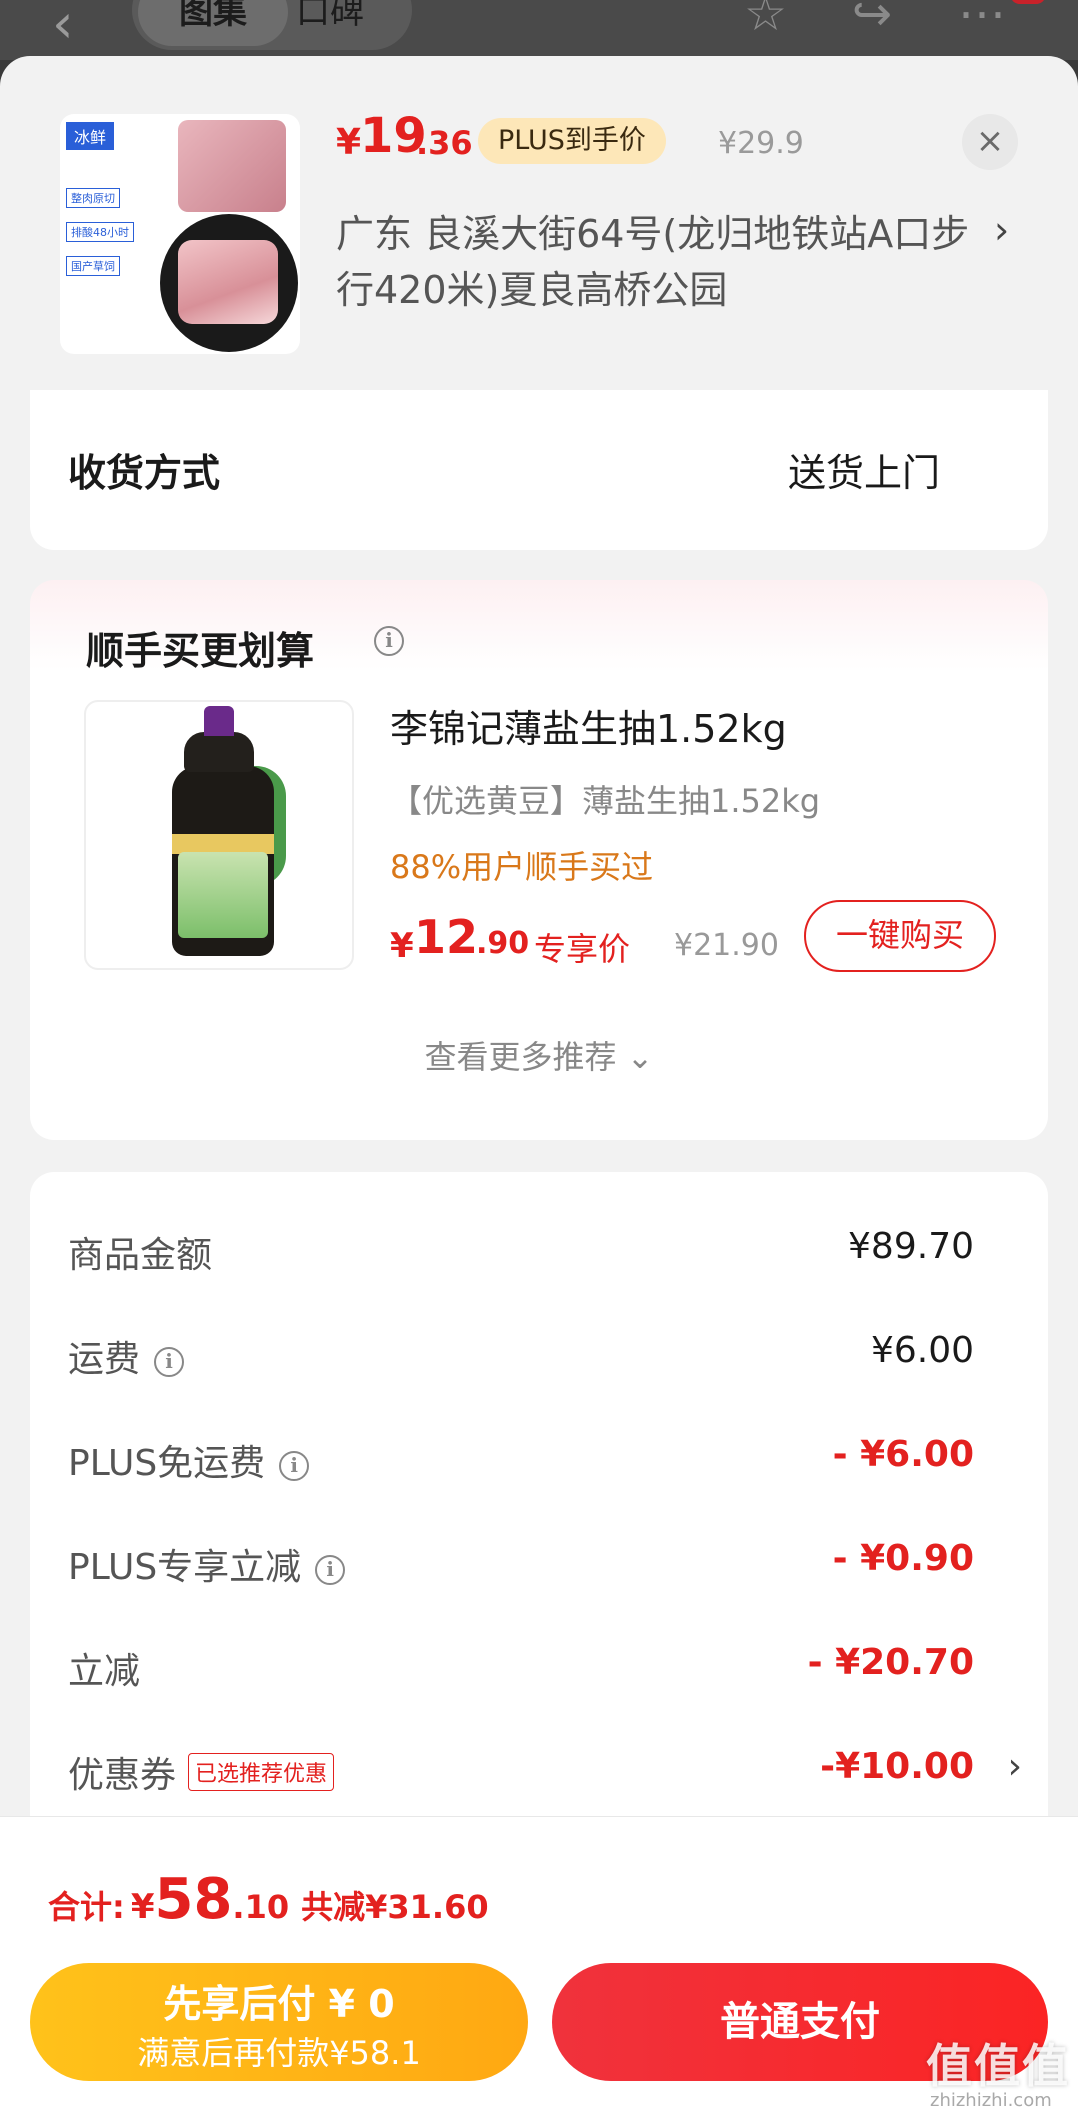  Describe the element at coordinates (193, 1899) in the screenshot. I see `total-integer: 58` at that location.